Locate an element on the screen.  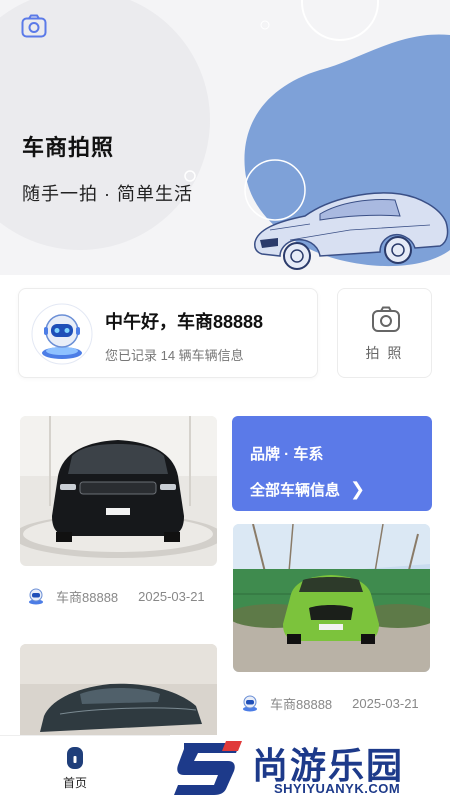
tab-home: 首页 is located at coordinates (75, 771).